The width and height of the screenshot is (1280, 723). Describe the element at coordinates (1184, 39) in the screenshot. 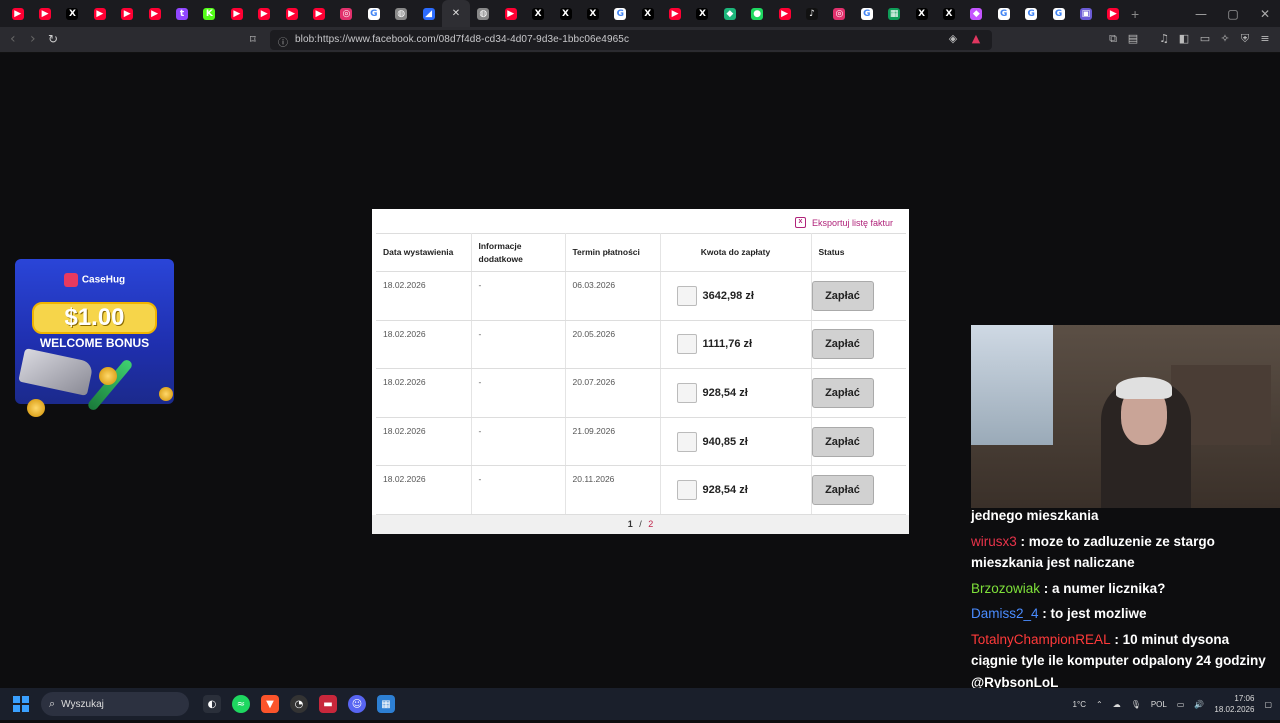

I see `sidebar-icon: ◧` at that location.